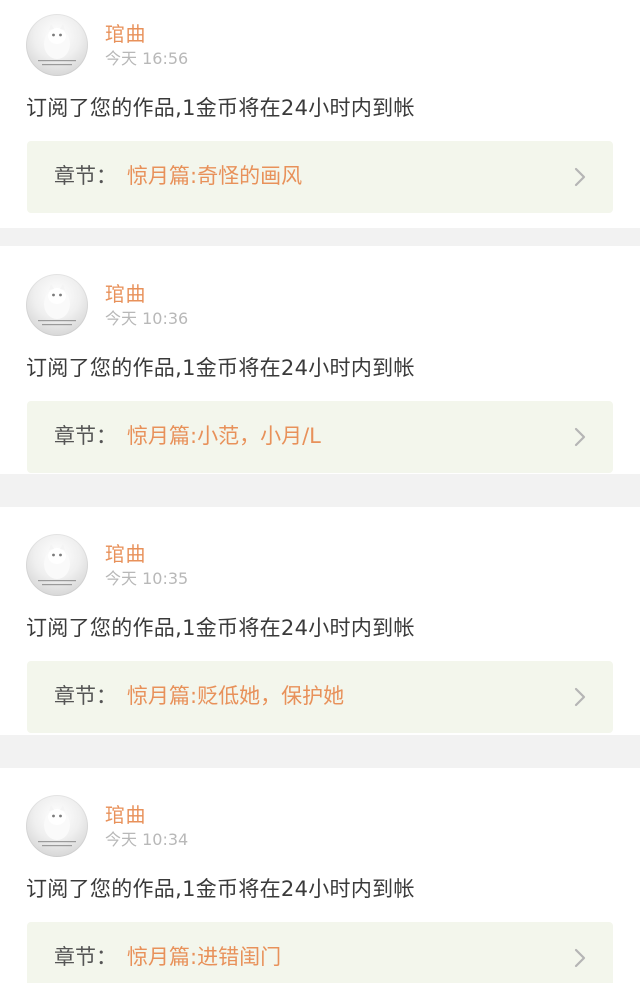 This screenshot has height=983, width=640. I want to click on timestamp: 今天 10:35, so click(146, 579).